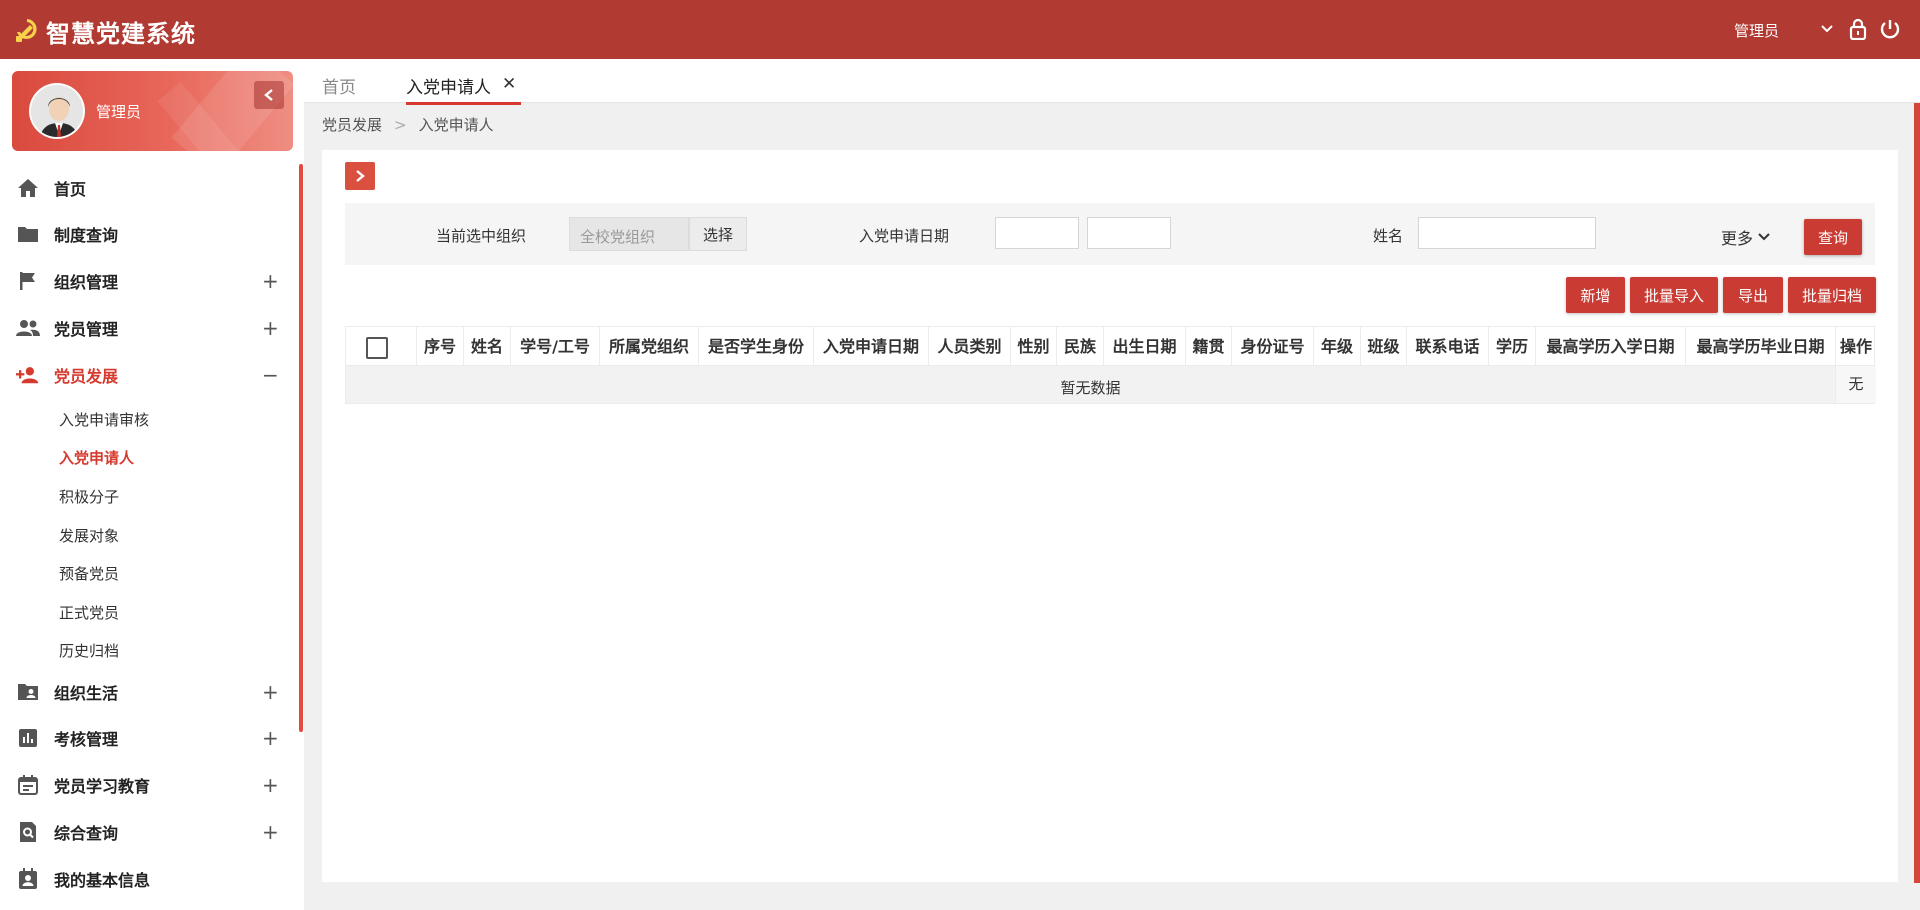  What do you see at coordinates (28, 879) in the screenshot?
I see `profile-icon` at bounding box center [28, 879].